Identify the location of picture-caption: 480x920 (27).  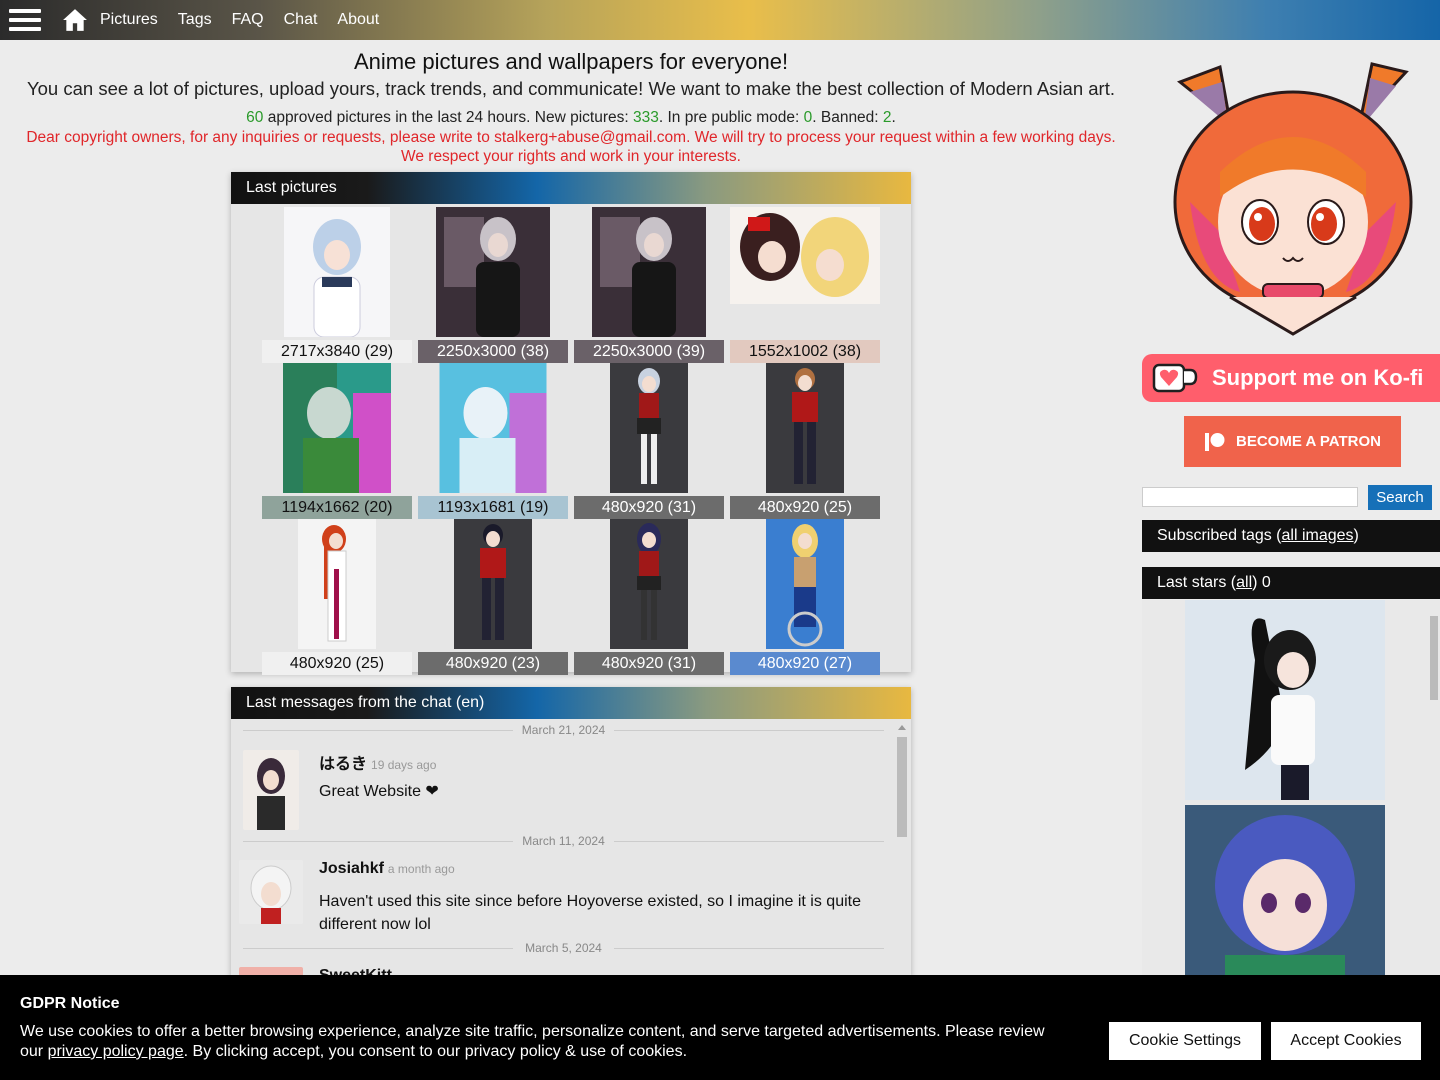
(805, 663).